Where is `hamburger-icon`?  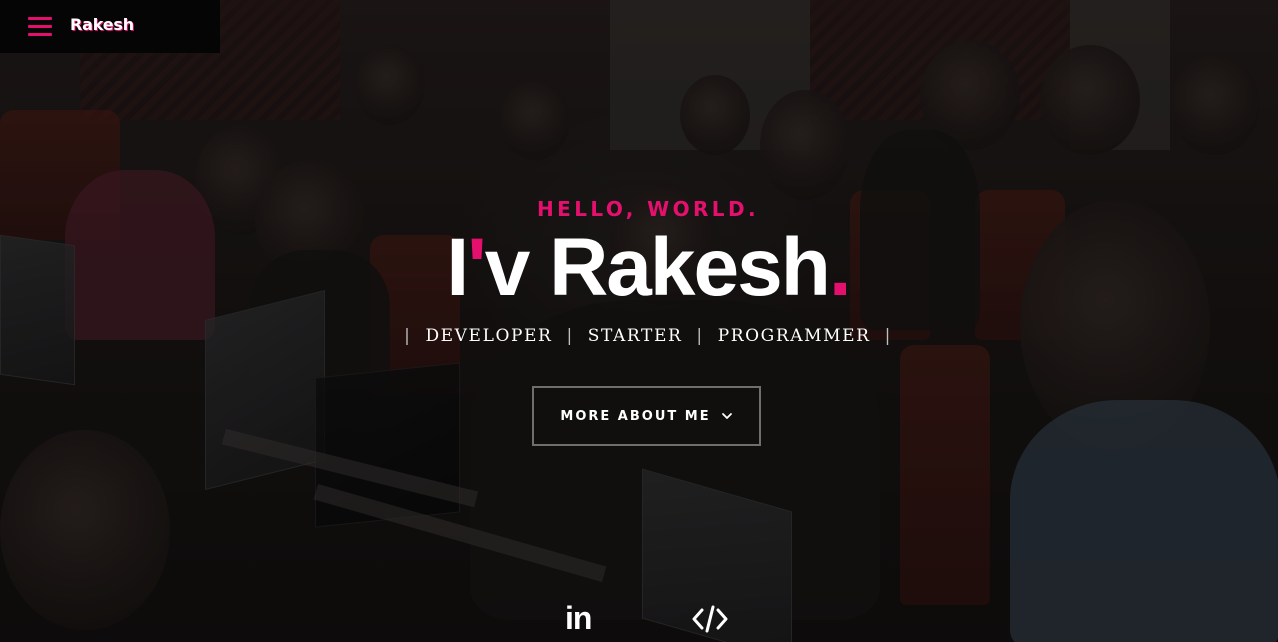 hamburger-icon is located at coordinates (40, 27).